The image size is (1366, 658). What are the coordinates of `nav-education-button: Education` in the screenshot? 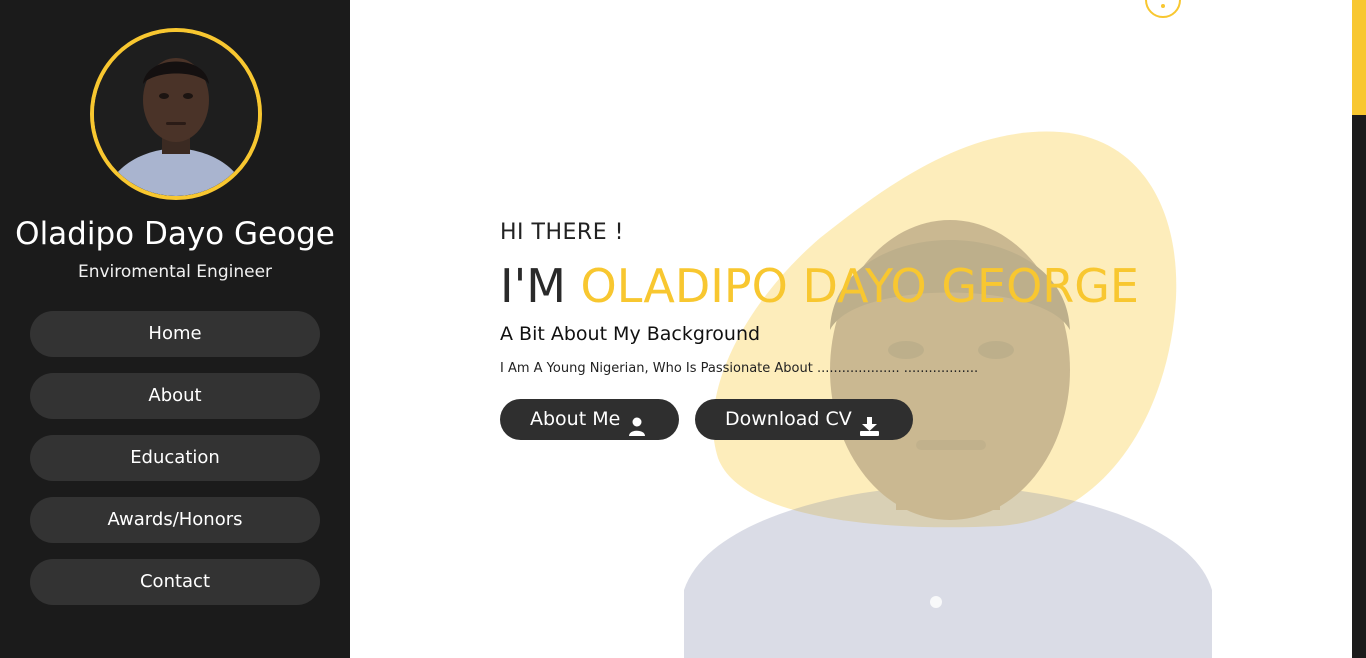 It's located at (175, 458).